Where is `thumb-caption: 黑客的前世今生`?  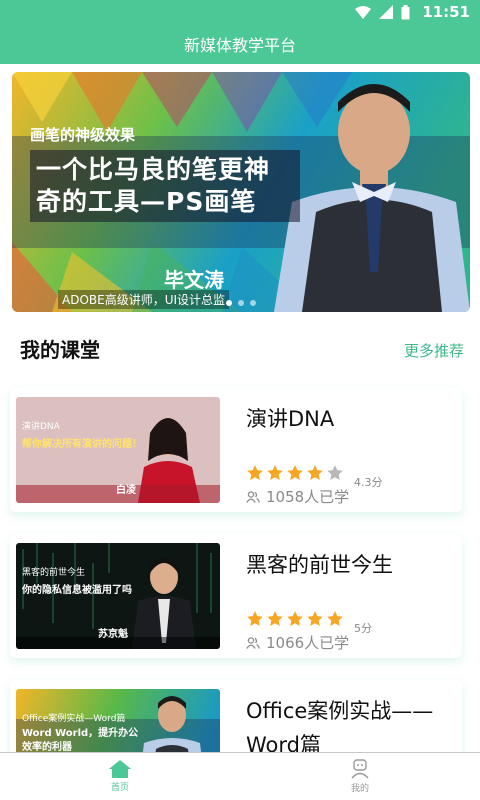 thumb-caption: 黑客的前世今生 is located at coordinates (54, 573).